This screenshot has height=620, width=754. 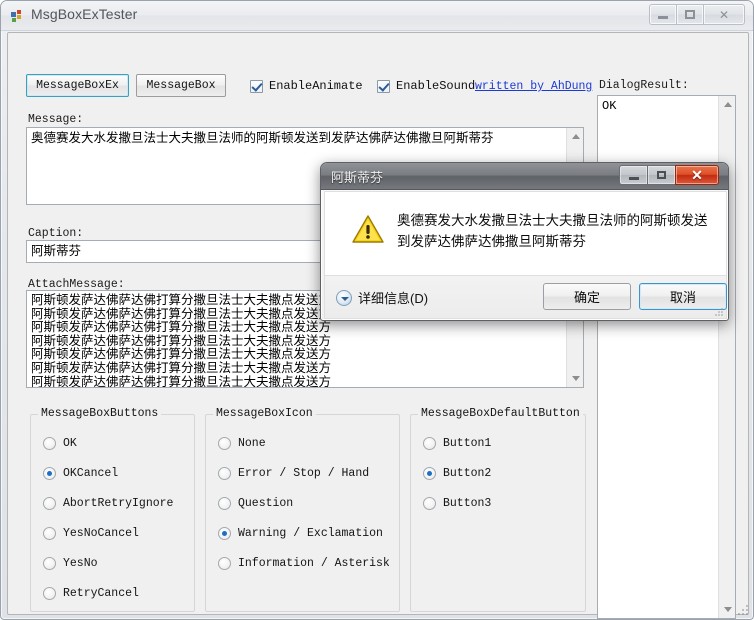 What do you see at coordinates (552, 231) in the screenshot?
I see `dialog-message: 奥德赛发大水发撒旦法士大夫撒旦法师的阿斯顿发送到发萨达佛萨达佛撒旦阿斯蒂芬` at bounding box center [552, 231].